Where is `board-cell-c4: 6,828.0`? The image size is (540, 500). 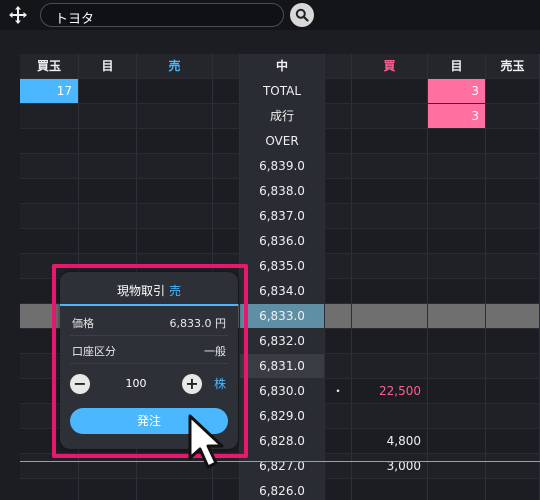 board-cell-c4: 6,828.0 is located at coordinates (282, 441).